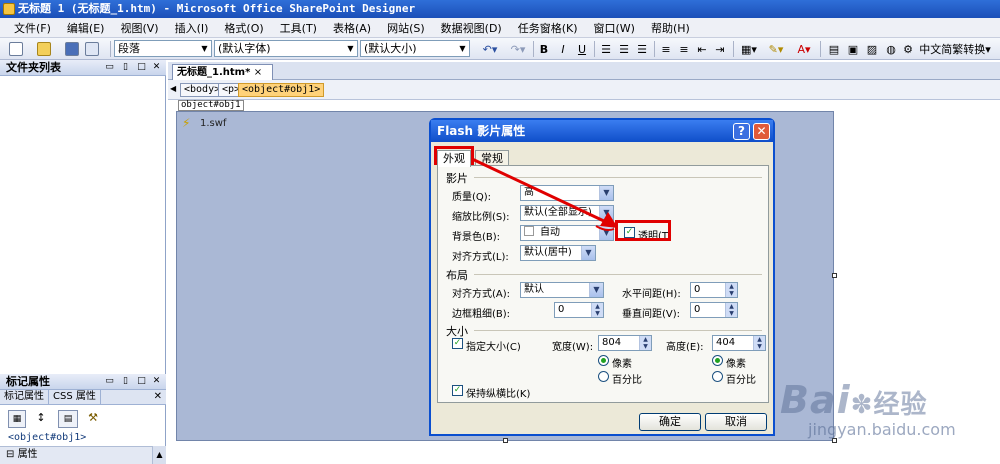 The image size is (1000, 464). I want to click on paw-icon: ✽, so click(862, 405).